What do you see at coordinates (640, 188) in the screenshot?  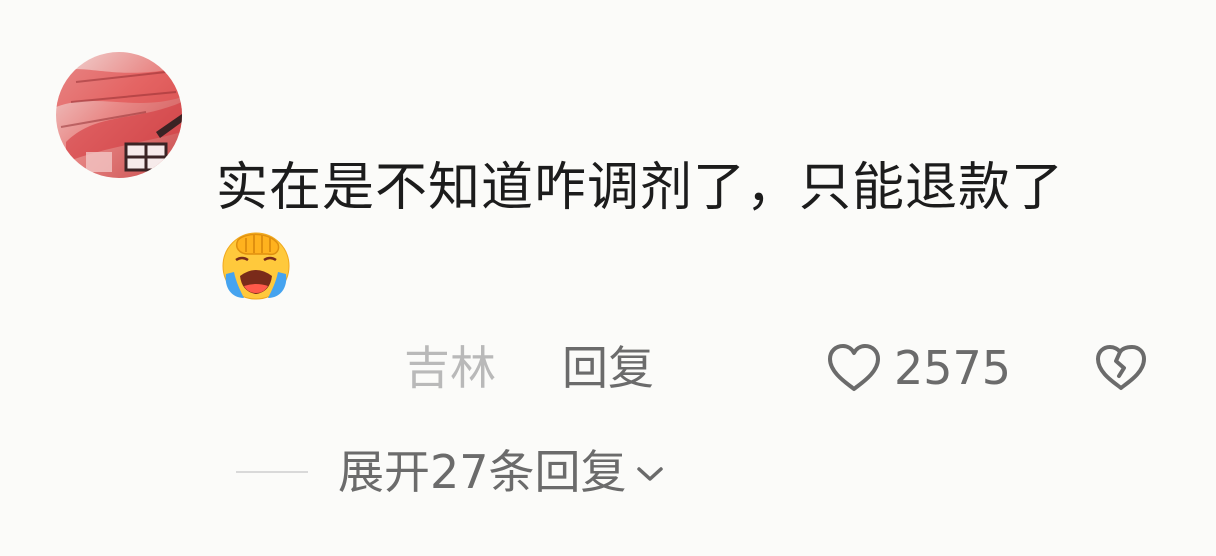 I see `comment-text: 实在是不知道咋调剂了，只能退款了` at bounding box center [640, 188].